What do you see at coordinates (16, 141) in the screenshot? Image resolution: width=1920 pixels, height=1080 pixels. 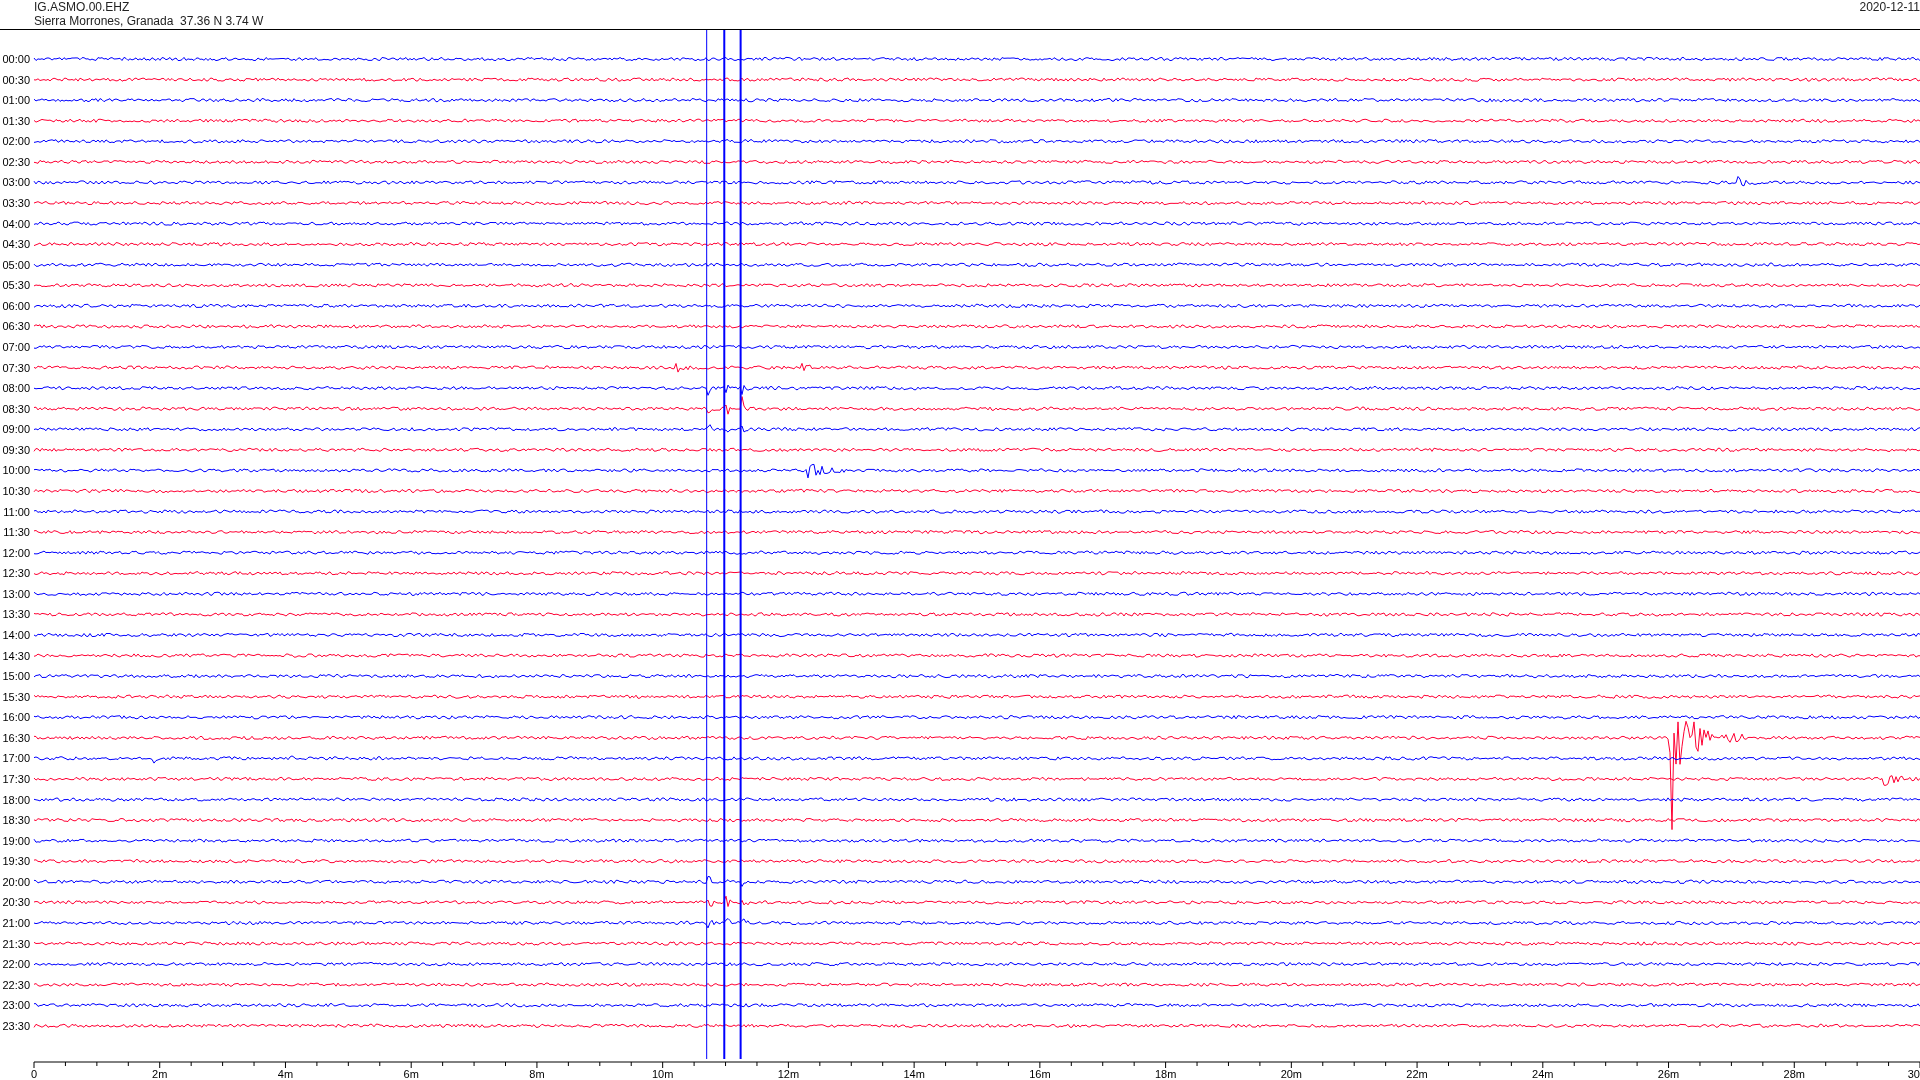 I see `time-label: 02:00` at bounding box center [16, 141].